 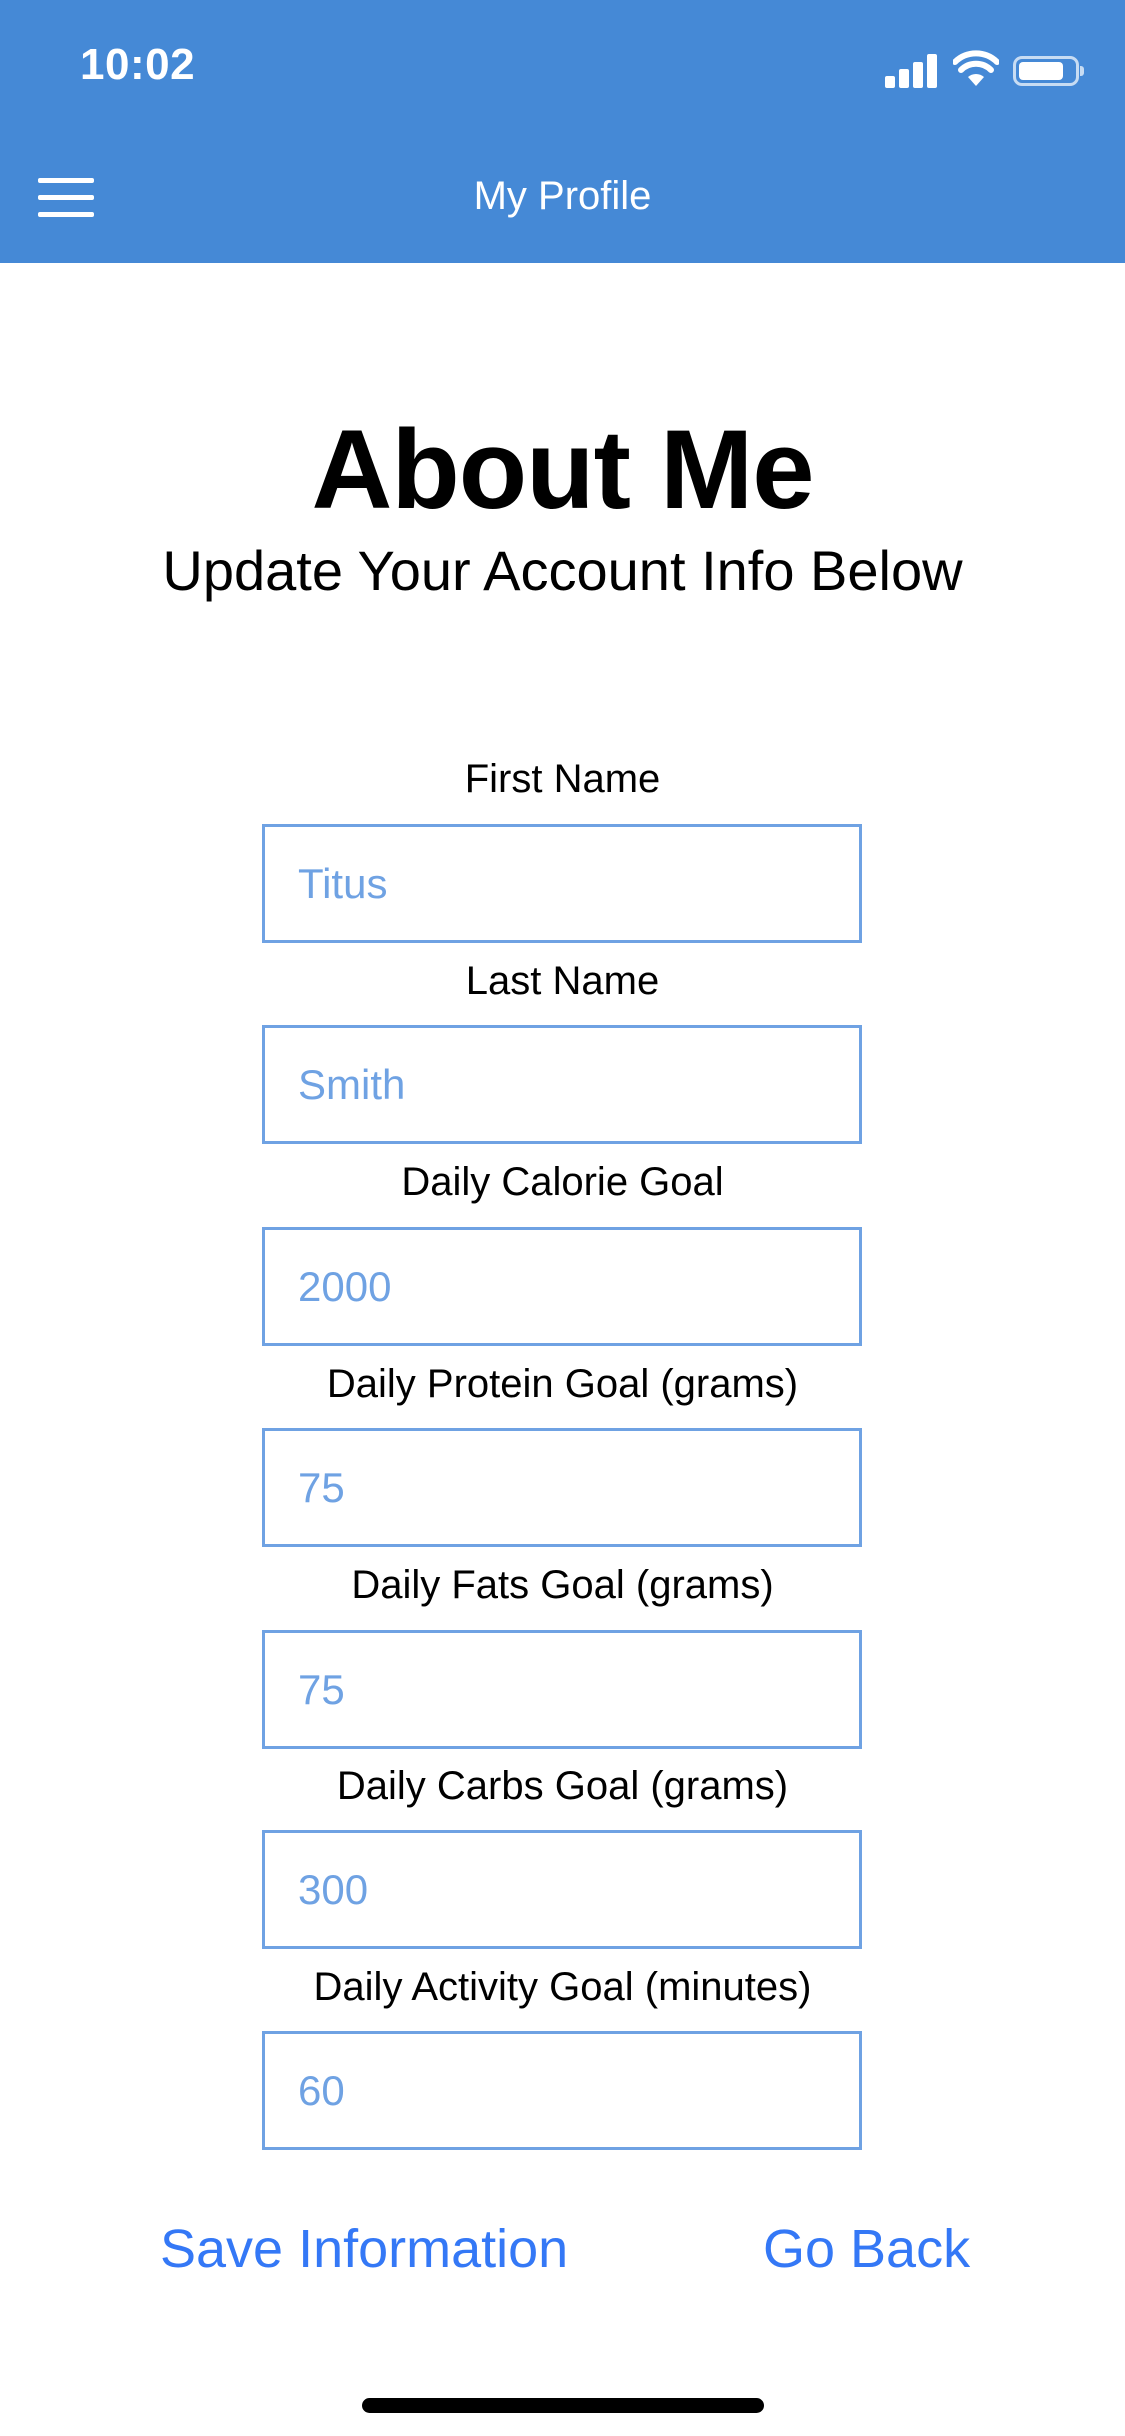 I want to click on app-header: 10:02 My Profile, so click(x=562, y=131).